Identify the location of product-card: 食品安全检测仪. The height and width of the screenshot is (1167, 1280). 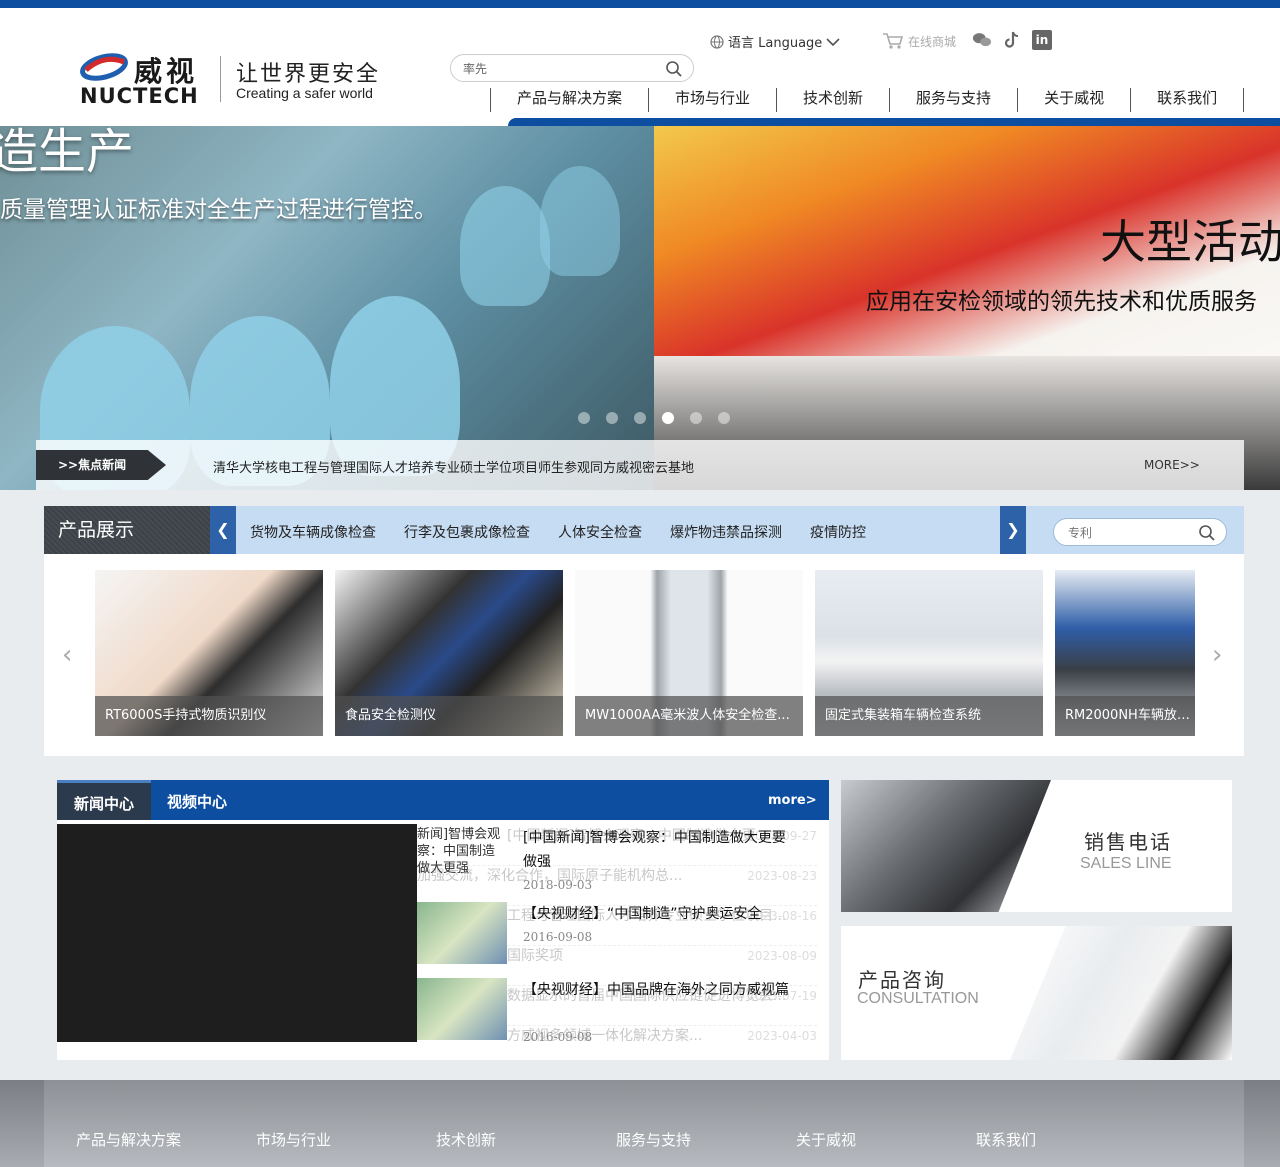
(449, 653).